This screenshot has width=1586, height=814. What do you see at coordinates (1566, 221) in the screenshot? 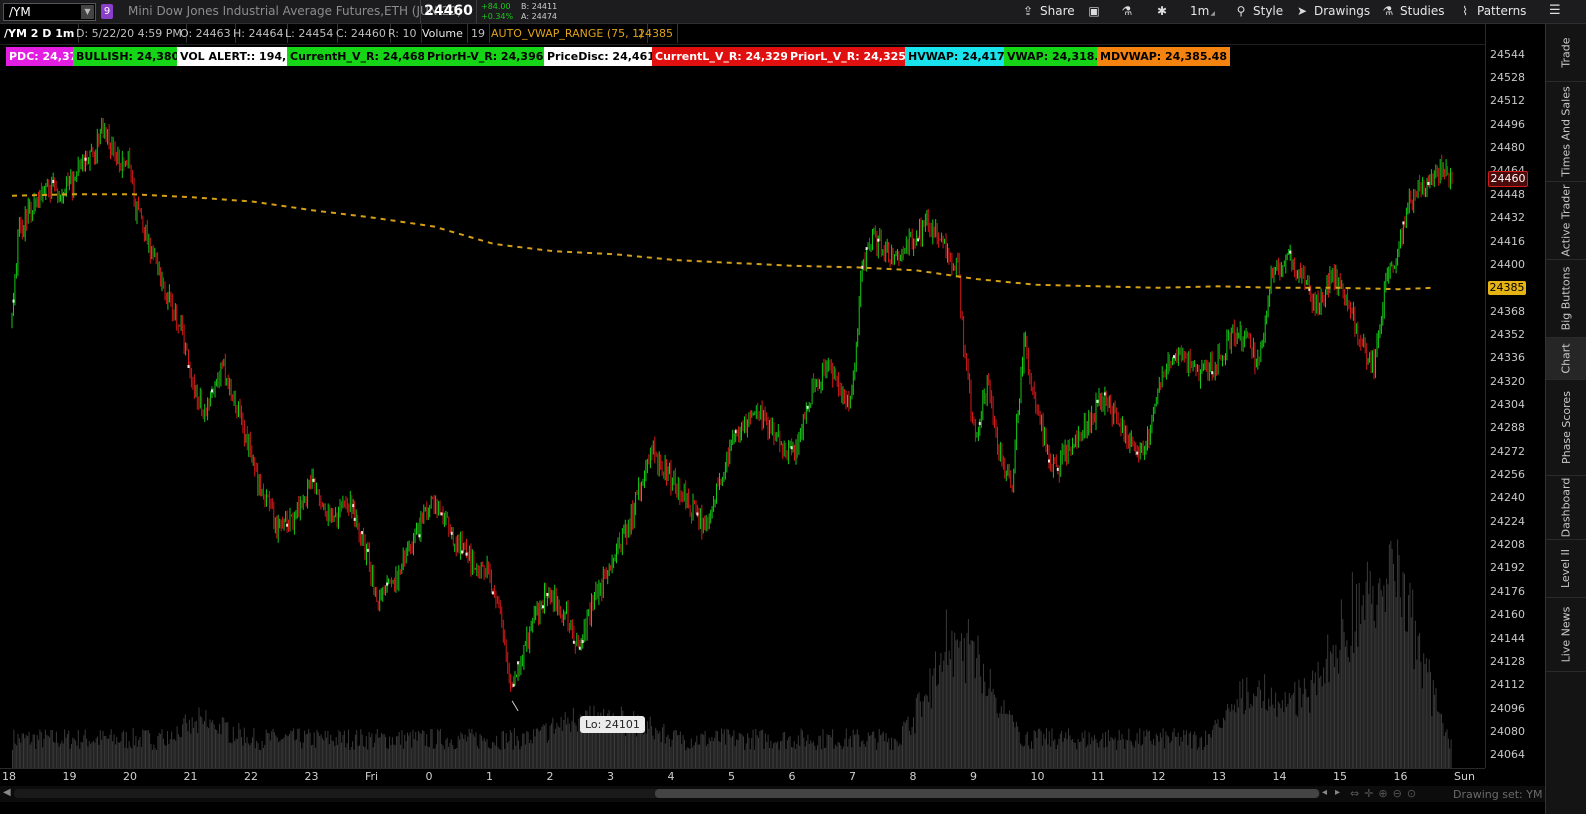
I see `right-tab-active-trader: Active Trader` at bounding box center [1566, 221].